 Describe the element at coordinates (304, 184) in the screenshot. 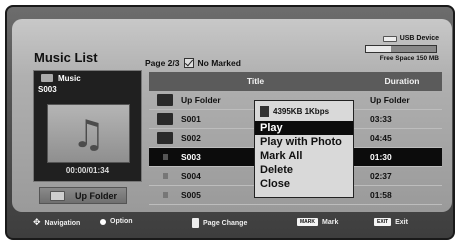

I see `popup-item-close: Close` at that location.